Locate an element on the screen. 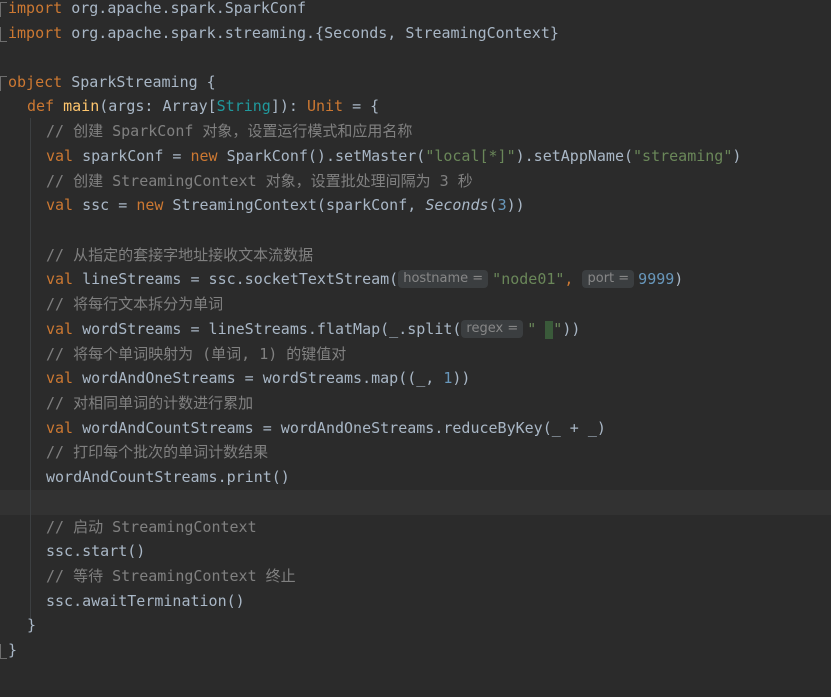 The width and height of the screenshot is (831, 697). keyword-object: object is located at coordinates (35, 82).